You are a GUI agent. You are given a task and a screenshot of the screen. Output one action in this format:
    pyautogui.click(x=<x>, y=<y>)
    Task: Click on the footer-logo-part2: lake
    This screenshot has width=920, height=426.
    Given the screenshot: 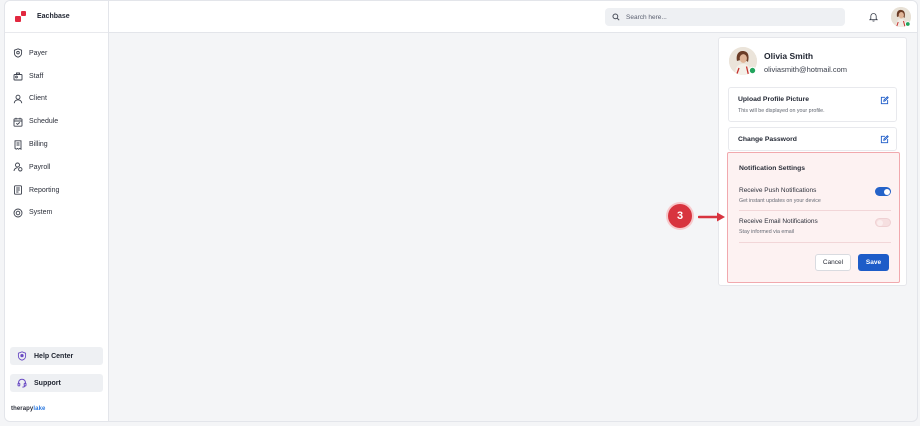 What is the action you would take?
    pyautogui.click(x=39, y=409)
    